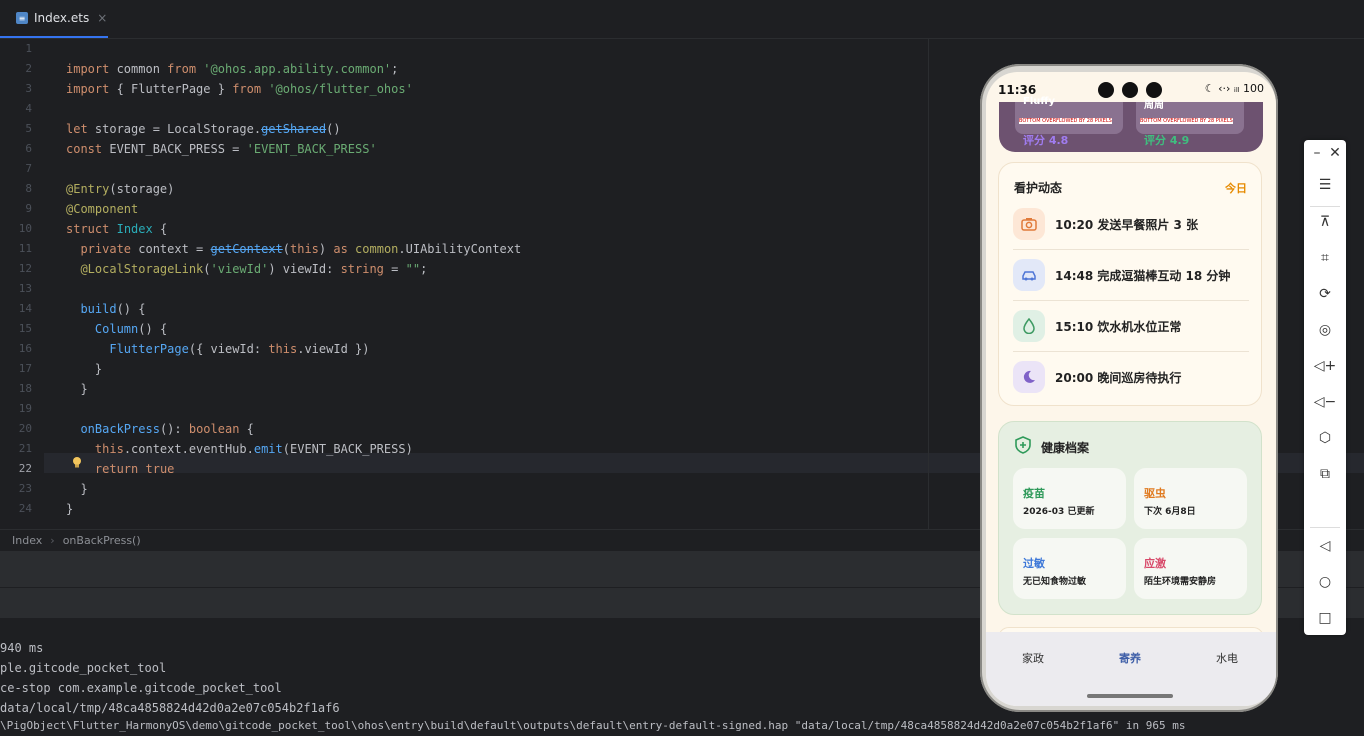 This screenshot has width=1364, height=736. What do you see at coordinates (1325, 222) in the screenshot?
I see `pin-top-icon: ⊼` at bounding box center [1325, 222].